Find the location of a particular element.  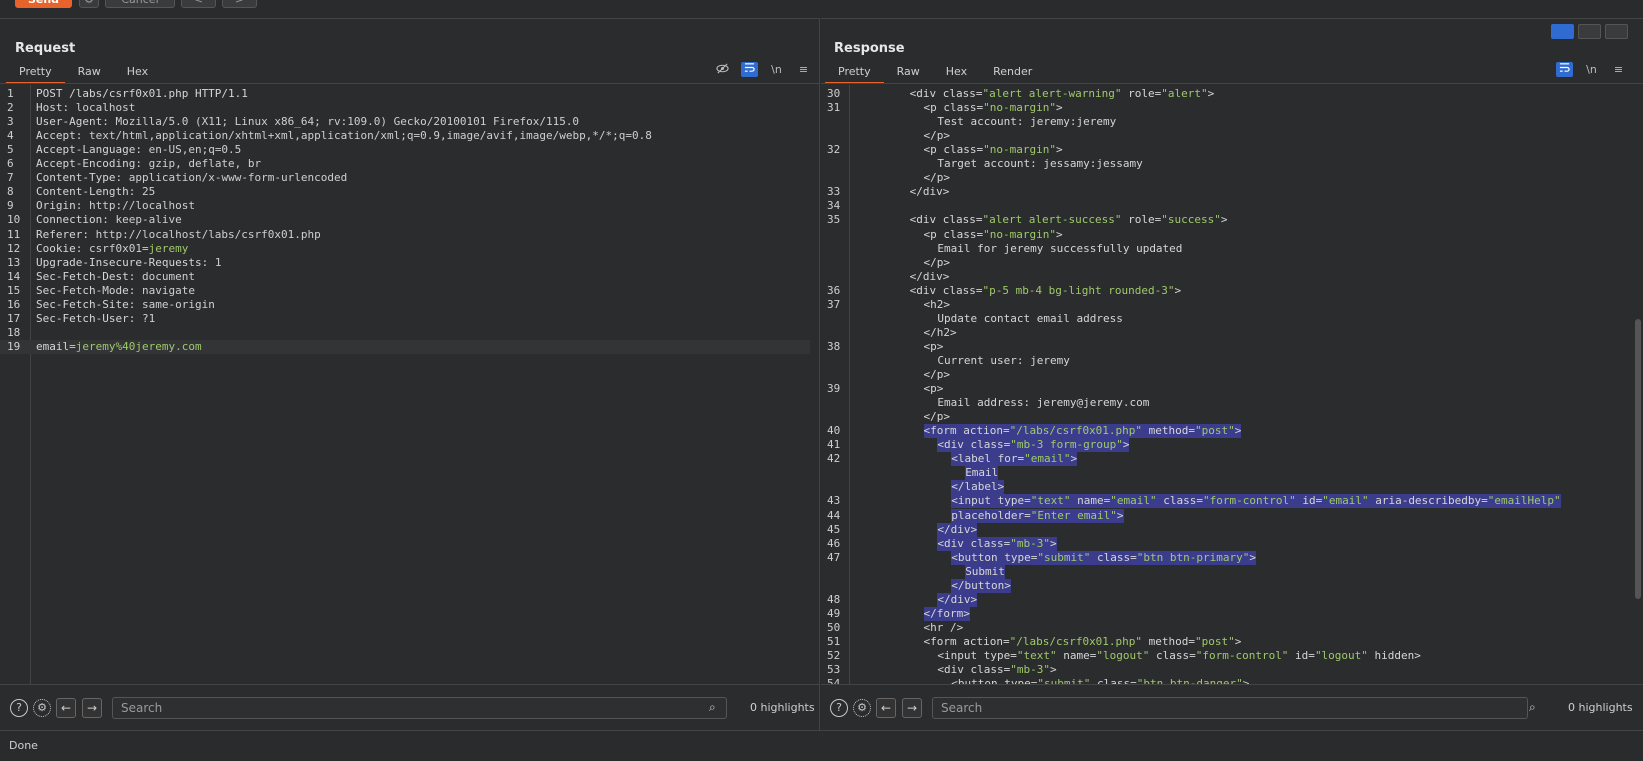

response-search-bar: ? ⚙ ← → ⌕ 0 highlights is located at coordinates (1232, 707).